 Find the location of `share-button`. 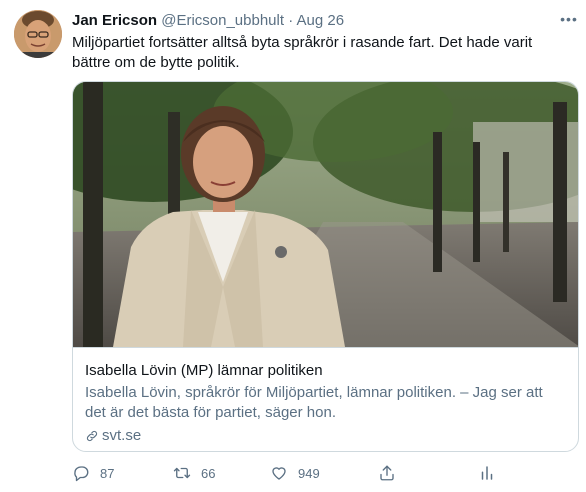

share-button is located at coordinates (387, 473).